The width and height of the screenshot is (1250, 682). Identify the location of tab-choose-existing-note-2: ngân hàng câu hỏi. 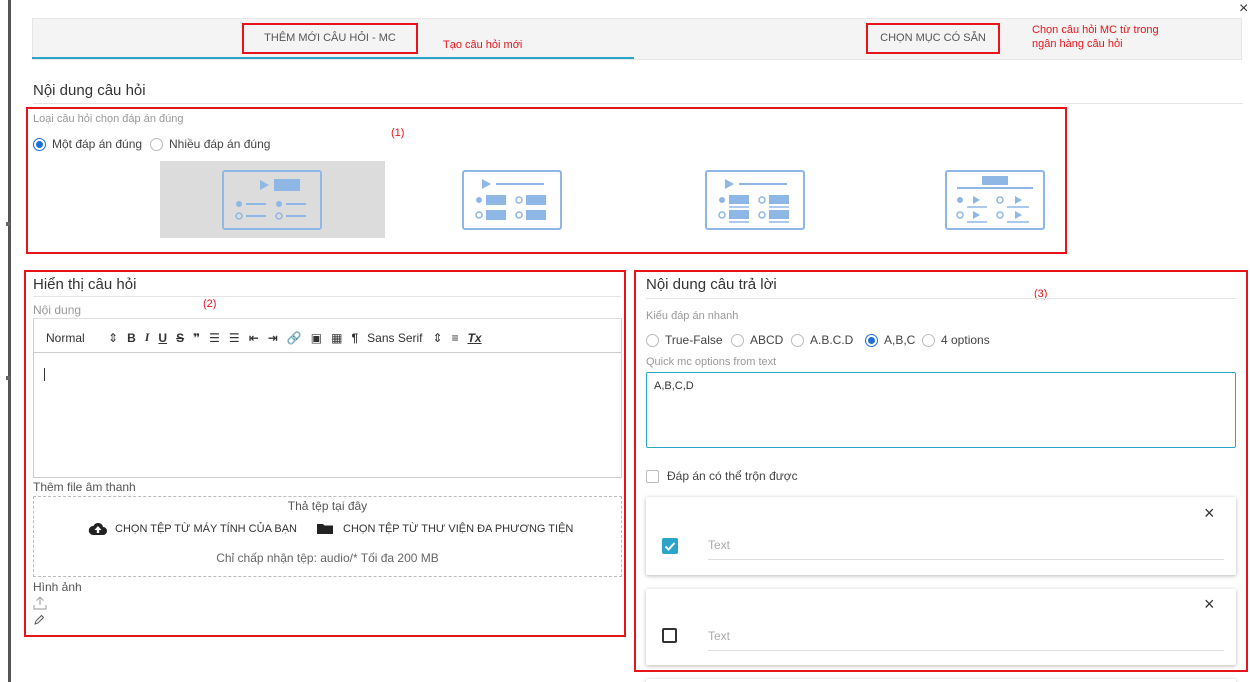
(1077, 44).